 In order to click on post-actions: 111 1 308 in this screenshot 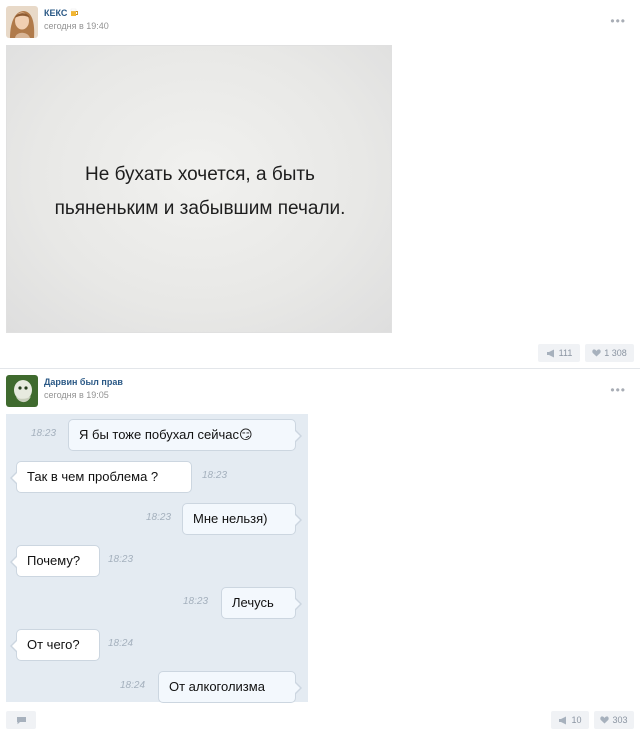, I will do `click(320, 353)`.